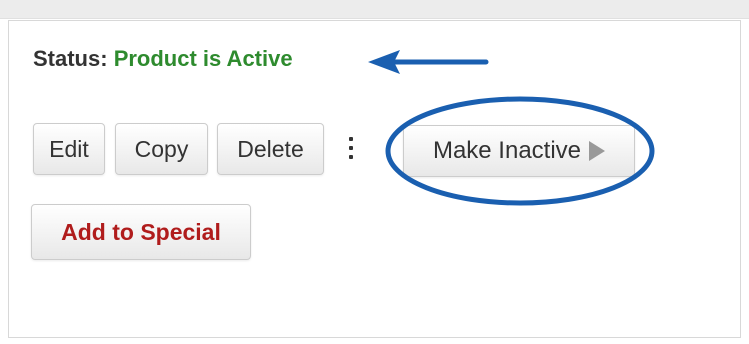  Describe the element at coordinates (351, 148) in the screenshot. I see `kebab-menu-icon` at that location.